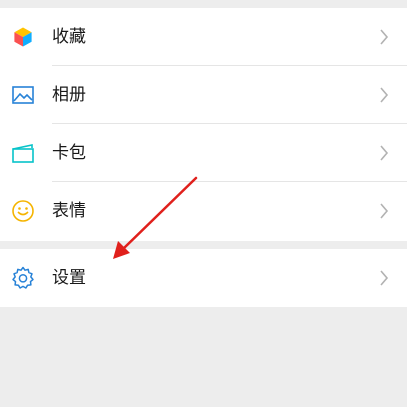 Image resolution: width=407 pixels, height=407 pixels. I want to click on menu-group-settings: 设置, so click(203, 278).